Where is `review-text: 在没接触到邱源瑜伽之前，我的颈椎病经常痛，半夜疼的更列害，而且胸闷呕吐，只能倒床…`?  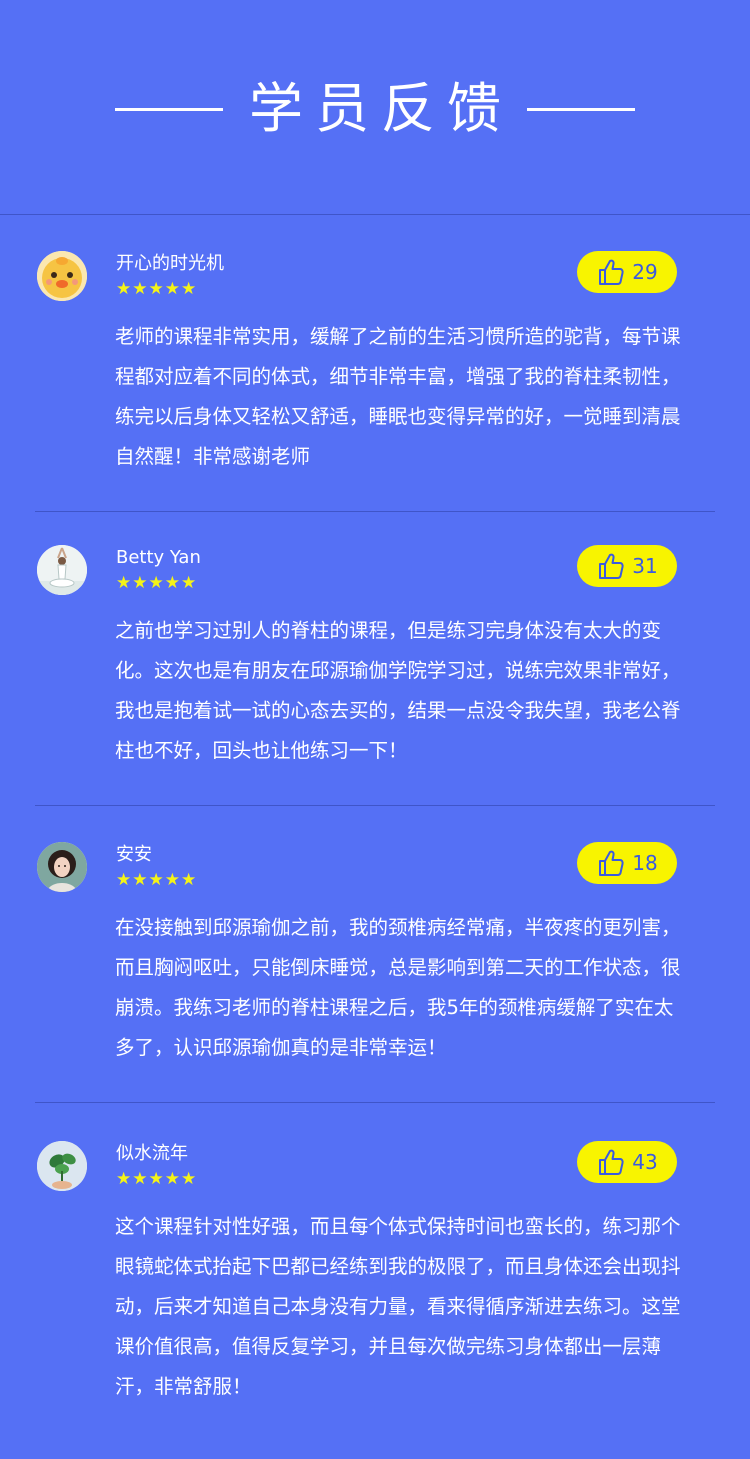 review-text: 在没接触到邱源瑜伽之前，我的颈椎病经常痛，半夜疼的更列害，而且胸闷呕吐，只能倒床… is located at coordinates (398, 987).